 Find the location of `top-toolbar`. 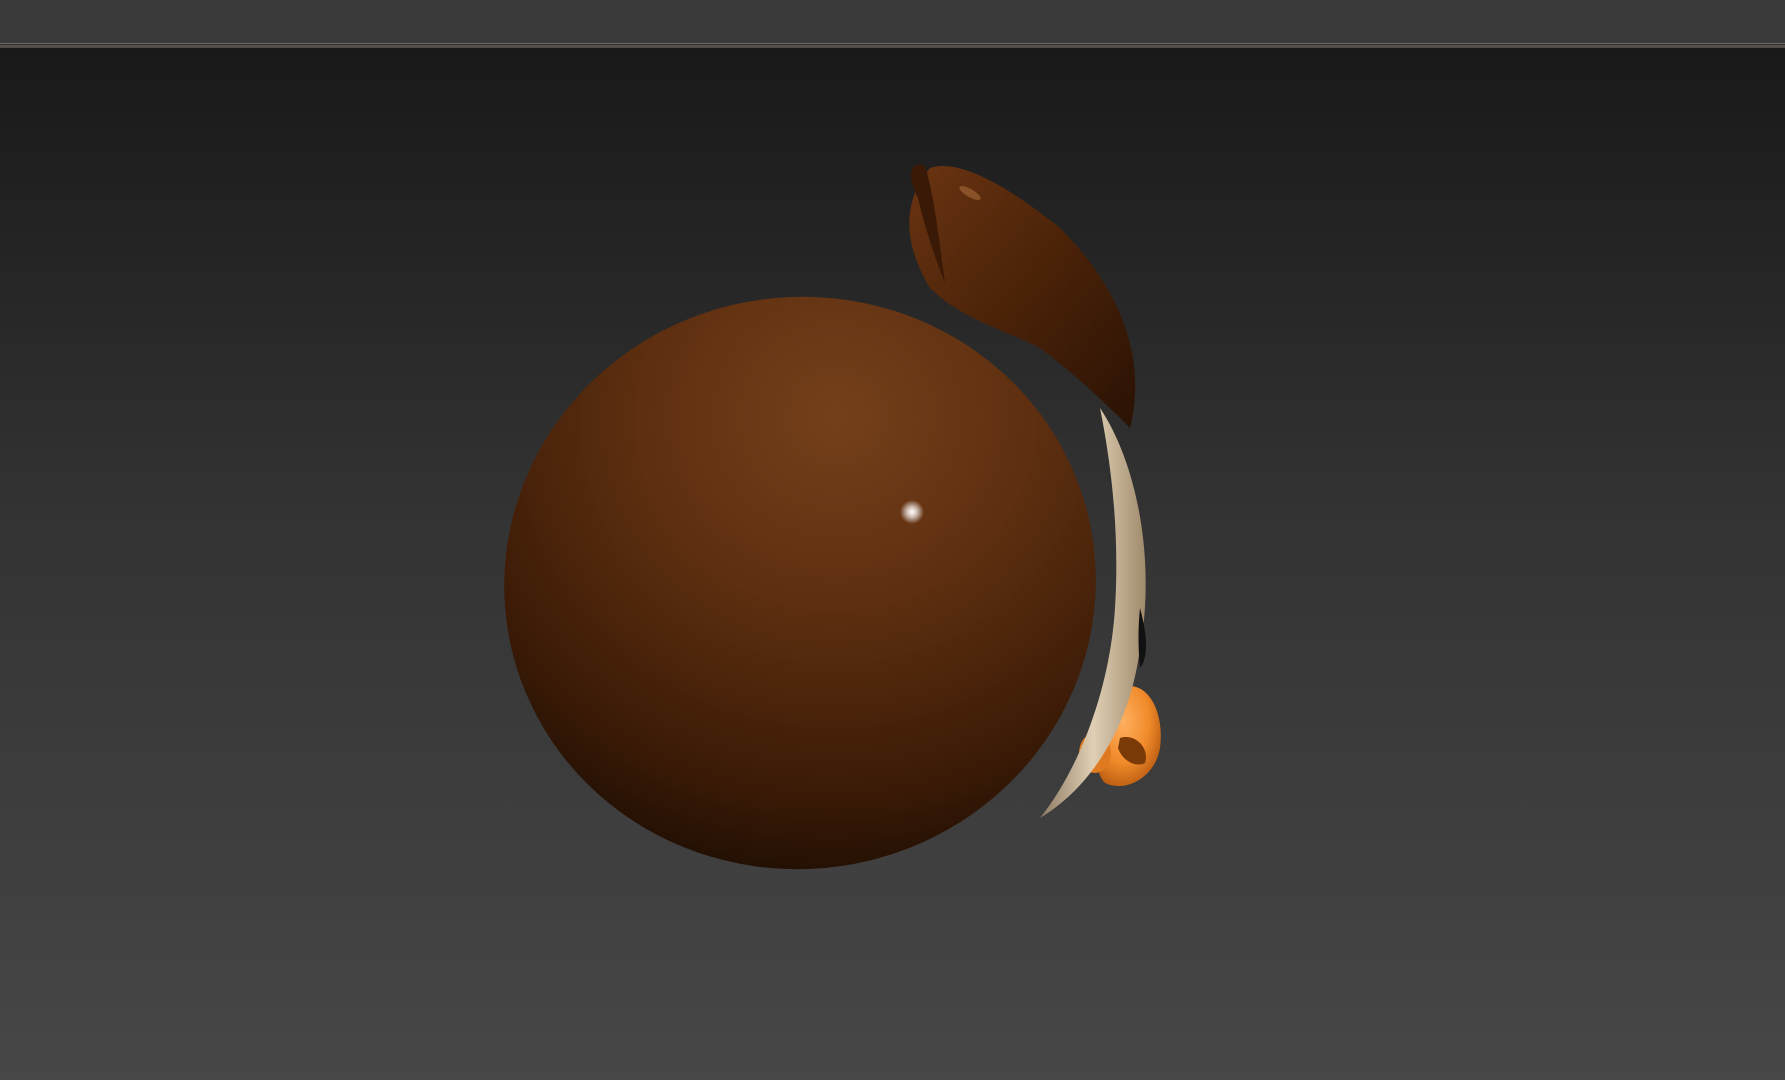

top-toolbar is located at coordinates (892, 21).